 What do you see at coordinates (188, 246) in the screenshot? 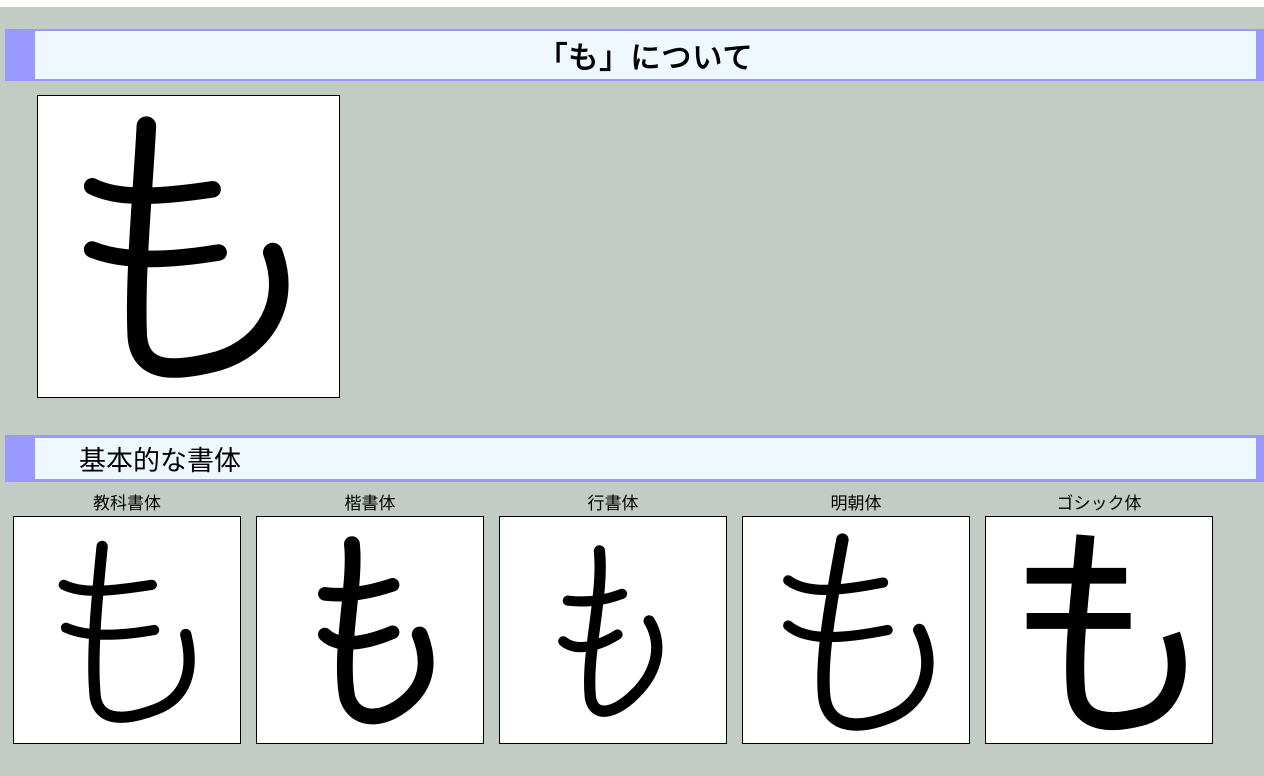
I see `main-character-image` at bounding box center [188, 246].